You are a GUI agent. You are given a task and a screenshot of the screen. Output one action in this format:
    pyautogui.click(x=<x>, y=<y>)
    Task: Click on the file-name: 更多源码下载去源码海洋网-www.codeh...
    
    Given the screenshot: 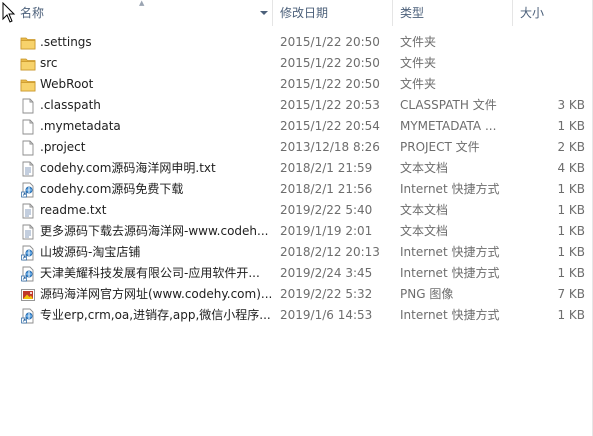 What is the action you would take?
    pyautogui.click(x=154, y=231)
    